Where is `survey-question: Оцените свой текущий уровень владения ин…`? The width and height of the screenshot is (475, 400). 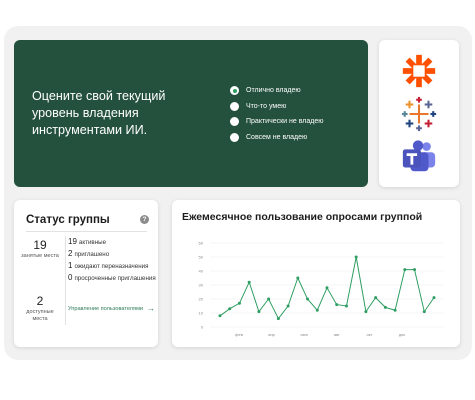 survey-question: Оцените свой текущий уровень владения ин… is located at coordinates (99, 113).